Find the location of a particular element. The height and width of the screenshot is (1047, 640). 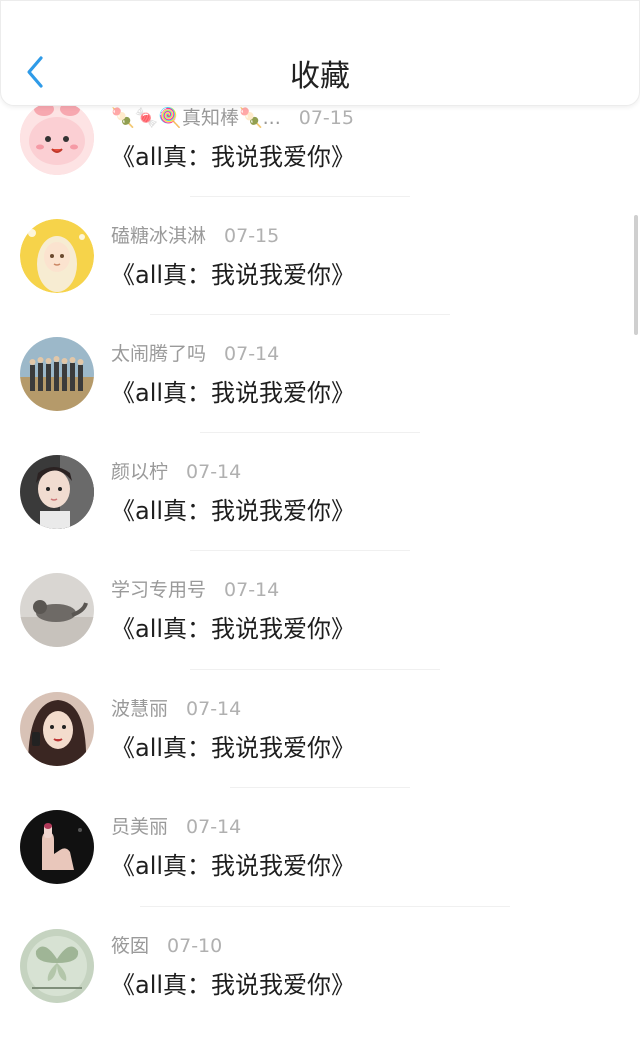

list-item: 🍡🍬🍭真知棒🍡... 07-15 《all真：我说我爱你》 is located at coordinates (320, 160).